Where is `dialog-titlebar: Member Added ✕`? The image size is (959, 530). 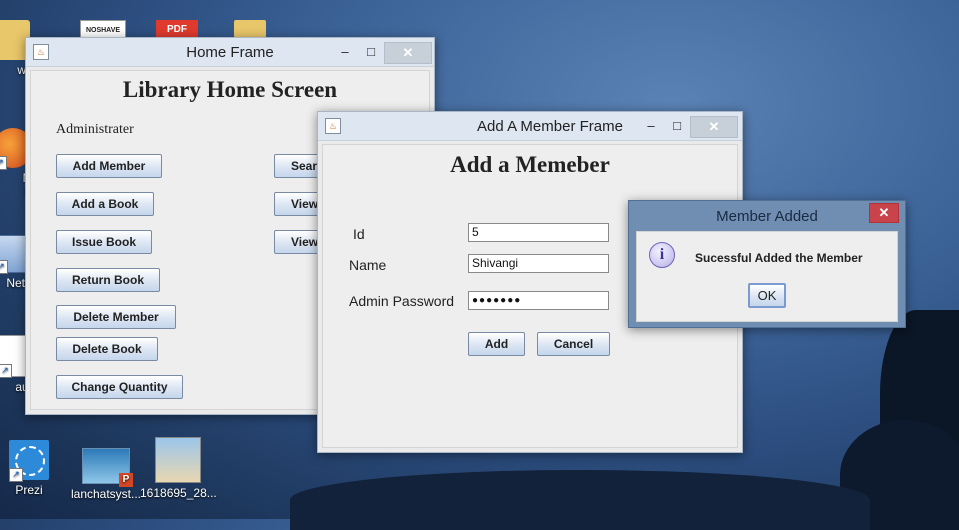 dialog-titlebar: Member Added ✕ is located at coordinates (767, 215).